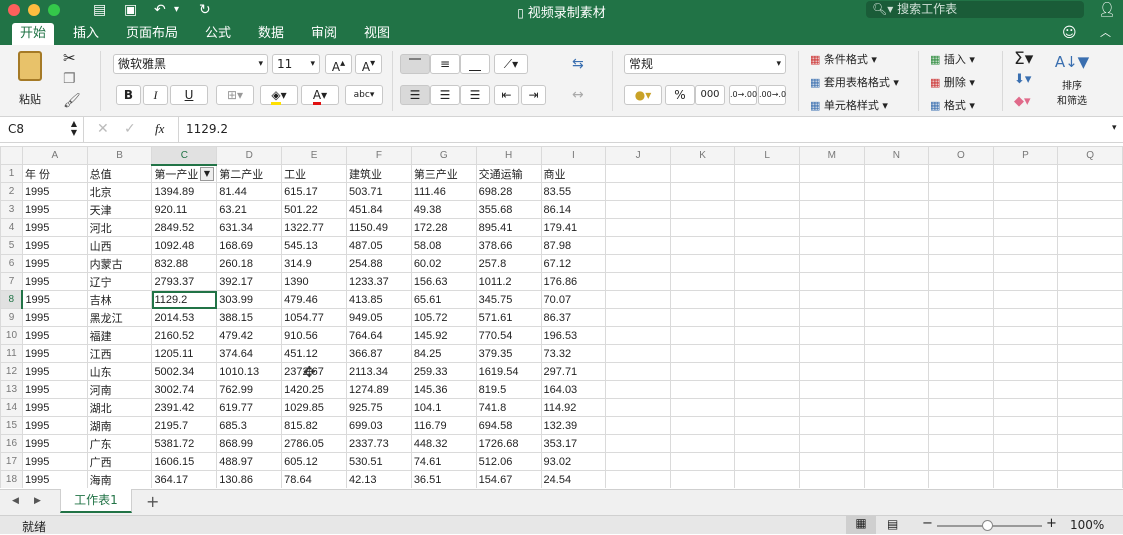  What do you see at coordinates (364, 95) in the screenshot?
I see `phonetic-button: abc▾` at bounding box center [364, 95].